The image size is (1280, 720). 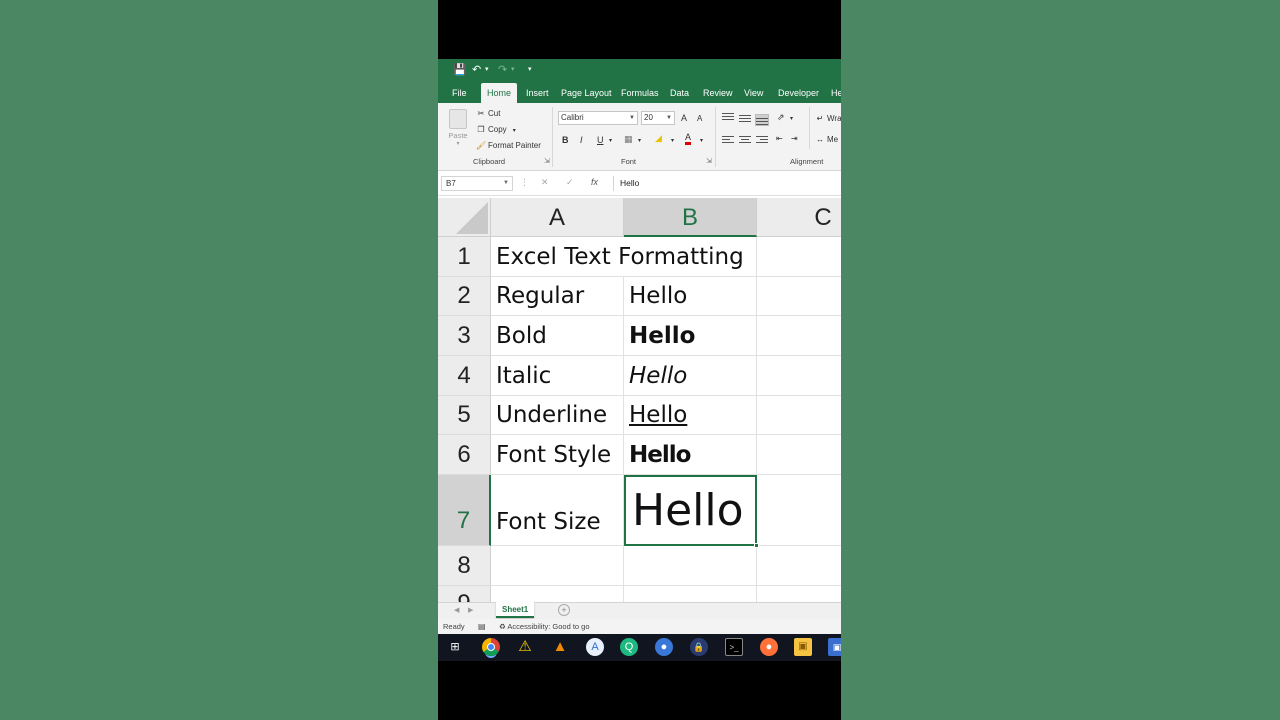 What do you see at coordinates (581, 140) in the screenshot?
I see `italic-button: I` at bounding box center [581, 140].